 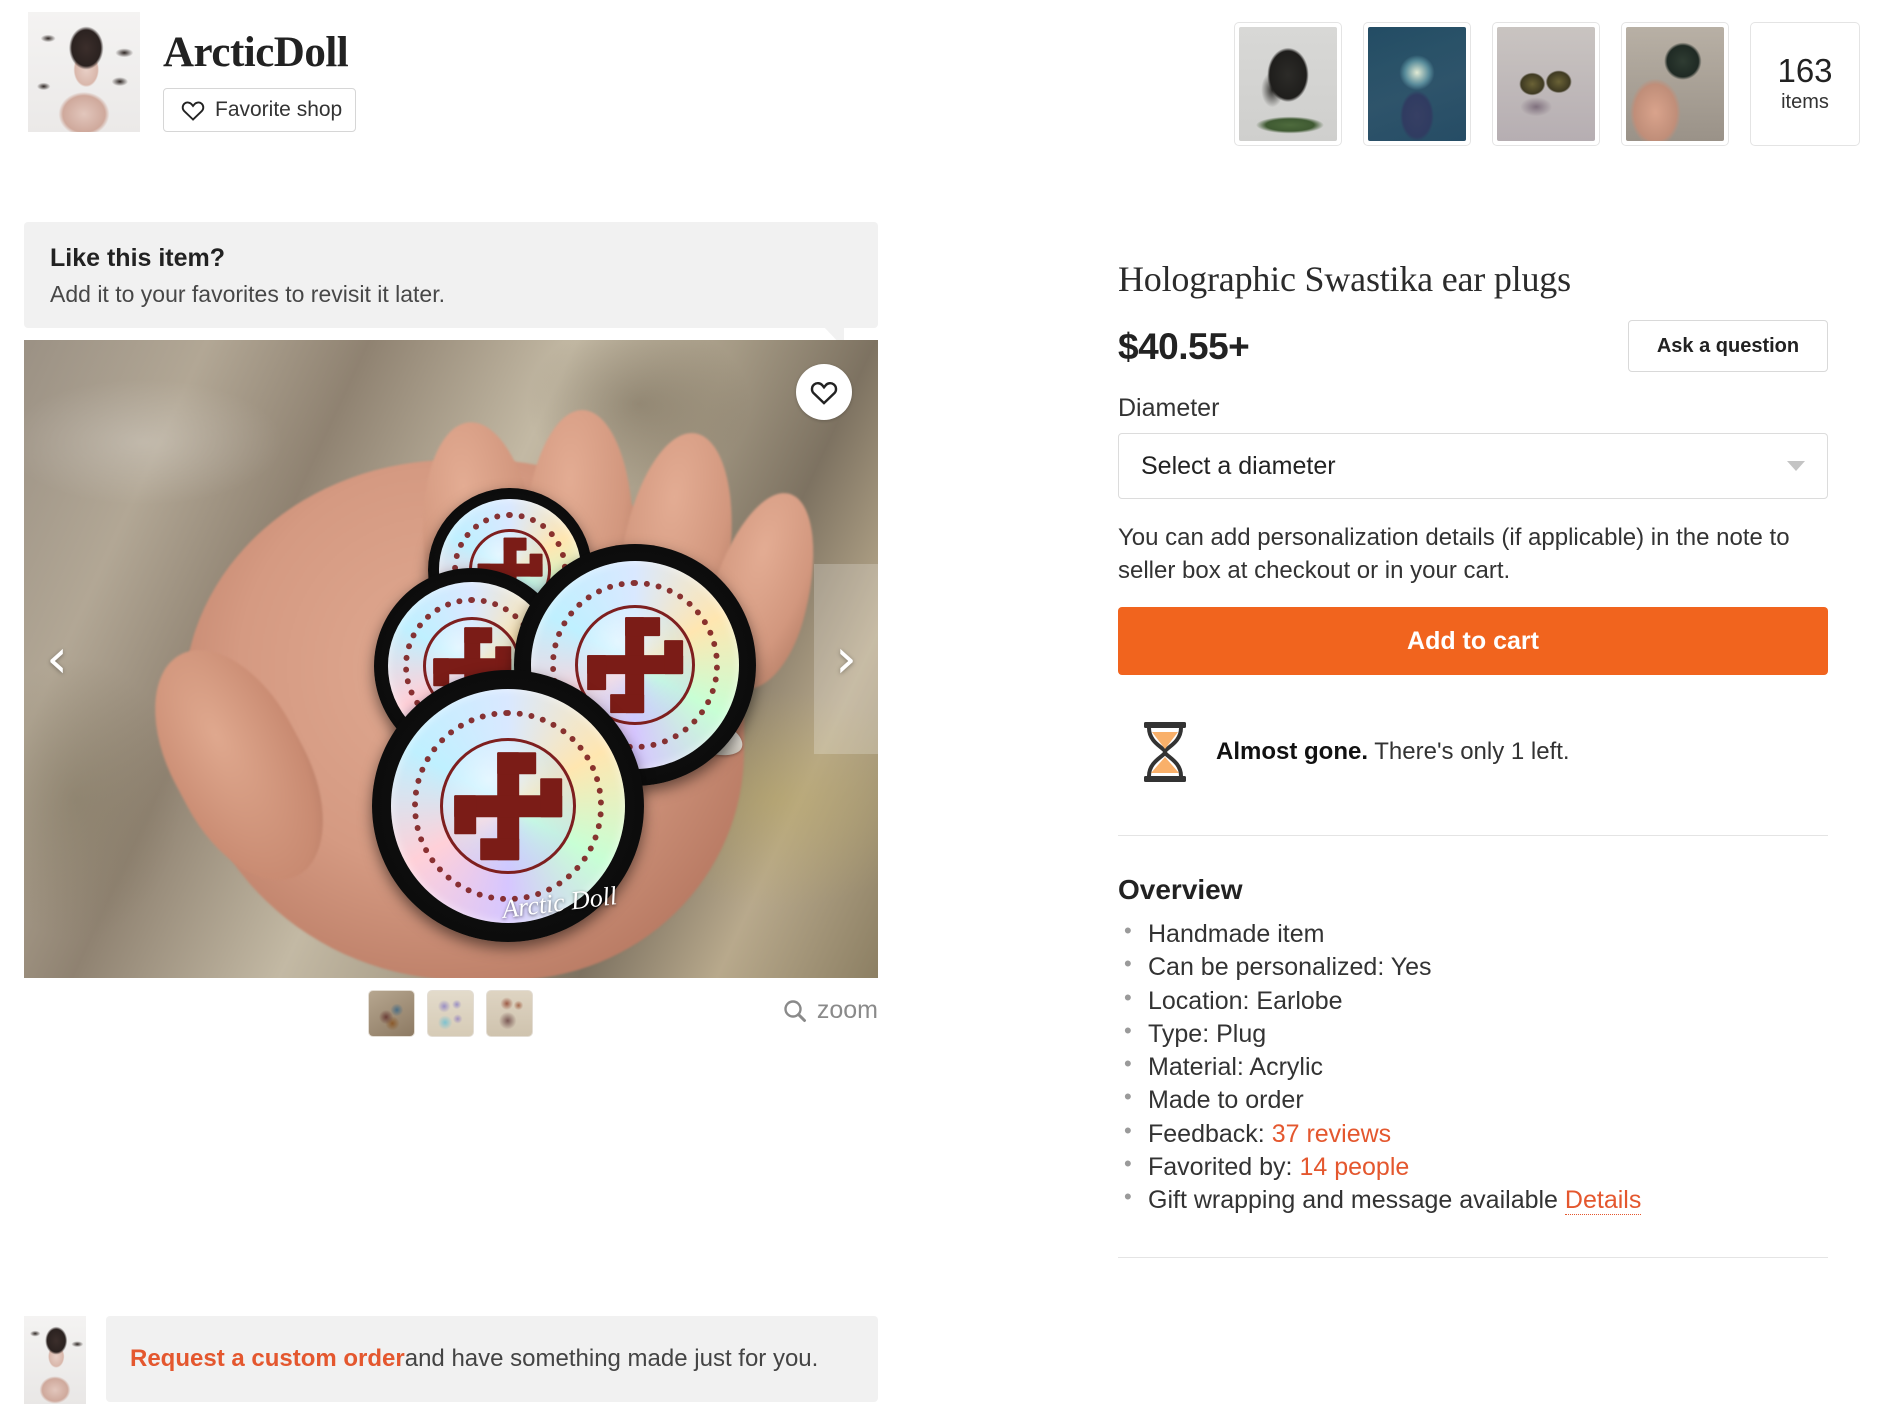 What do you see at coordinates (1236, 1067) in the screenshot?
I see `overview-item-text: Material: Acrylic` at bounding box center [1236, 1067].